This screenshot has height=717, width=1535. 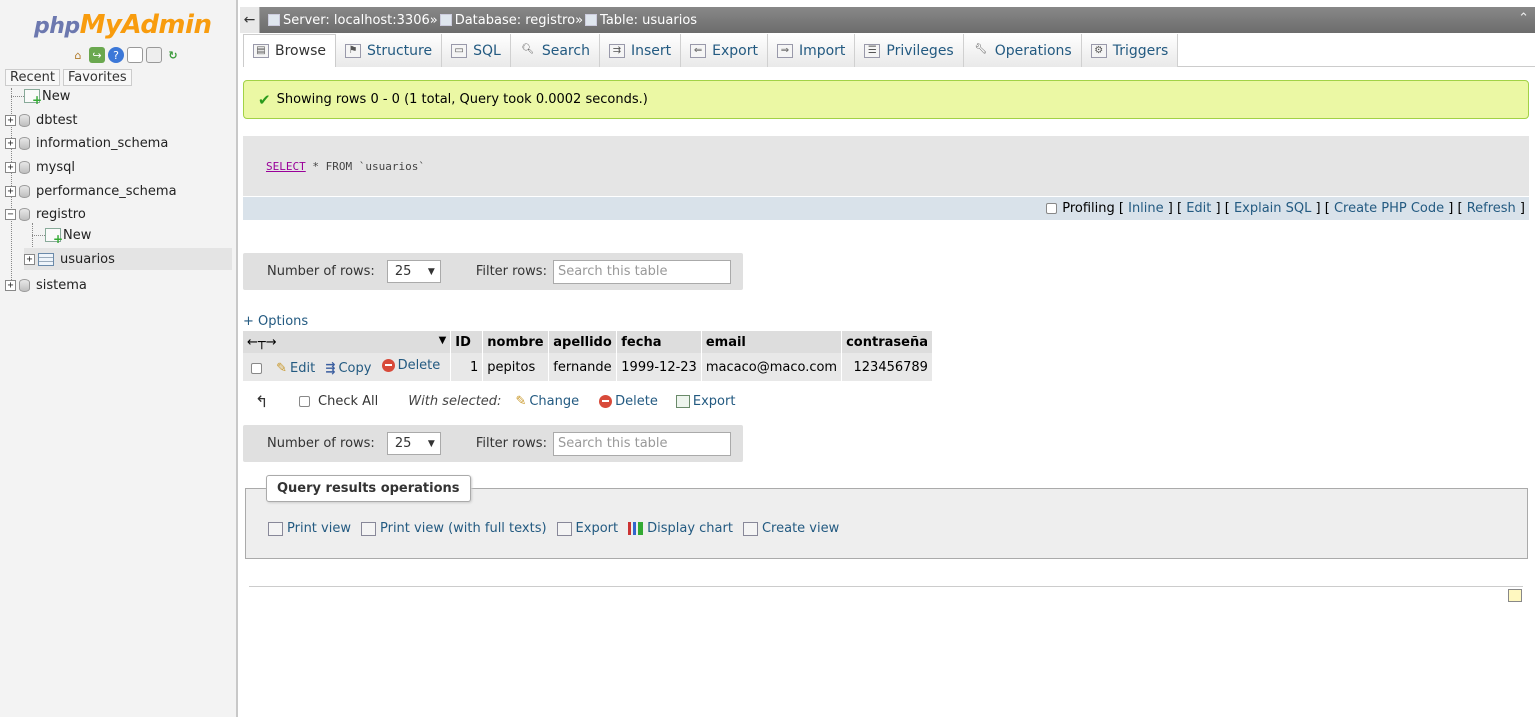 I want to click on breadcrumb-table: Table: usuarios, so click(x=641, y=20).